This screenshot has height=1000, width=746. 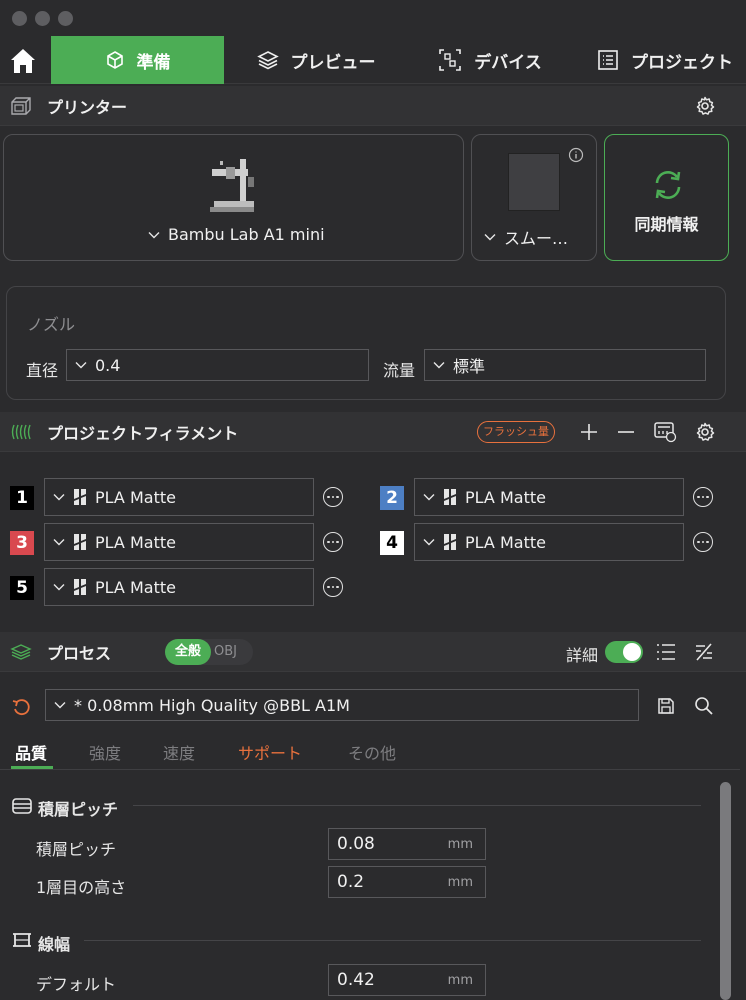 What do you see at coordinates (232, 185) in the screenshot?
I see `printer-image` at bounding box center [232, 185].